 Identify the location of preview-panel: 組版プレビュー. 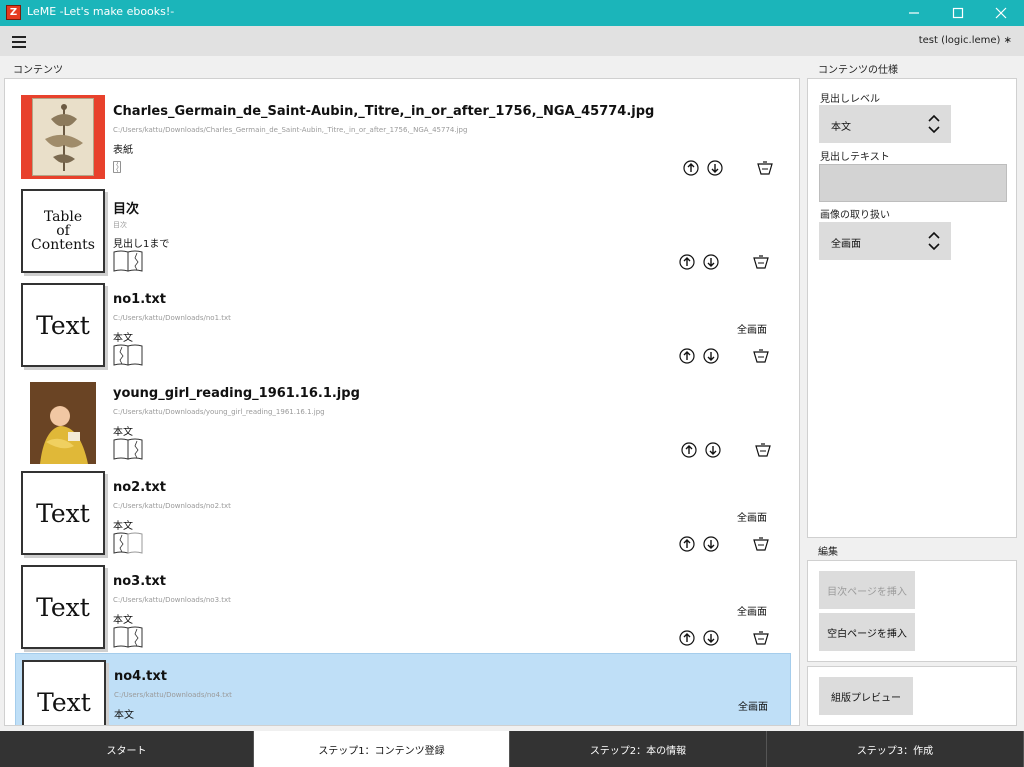
(912, 696).